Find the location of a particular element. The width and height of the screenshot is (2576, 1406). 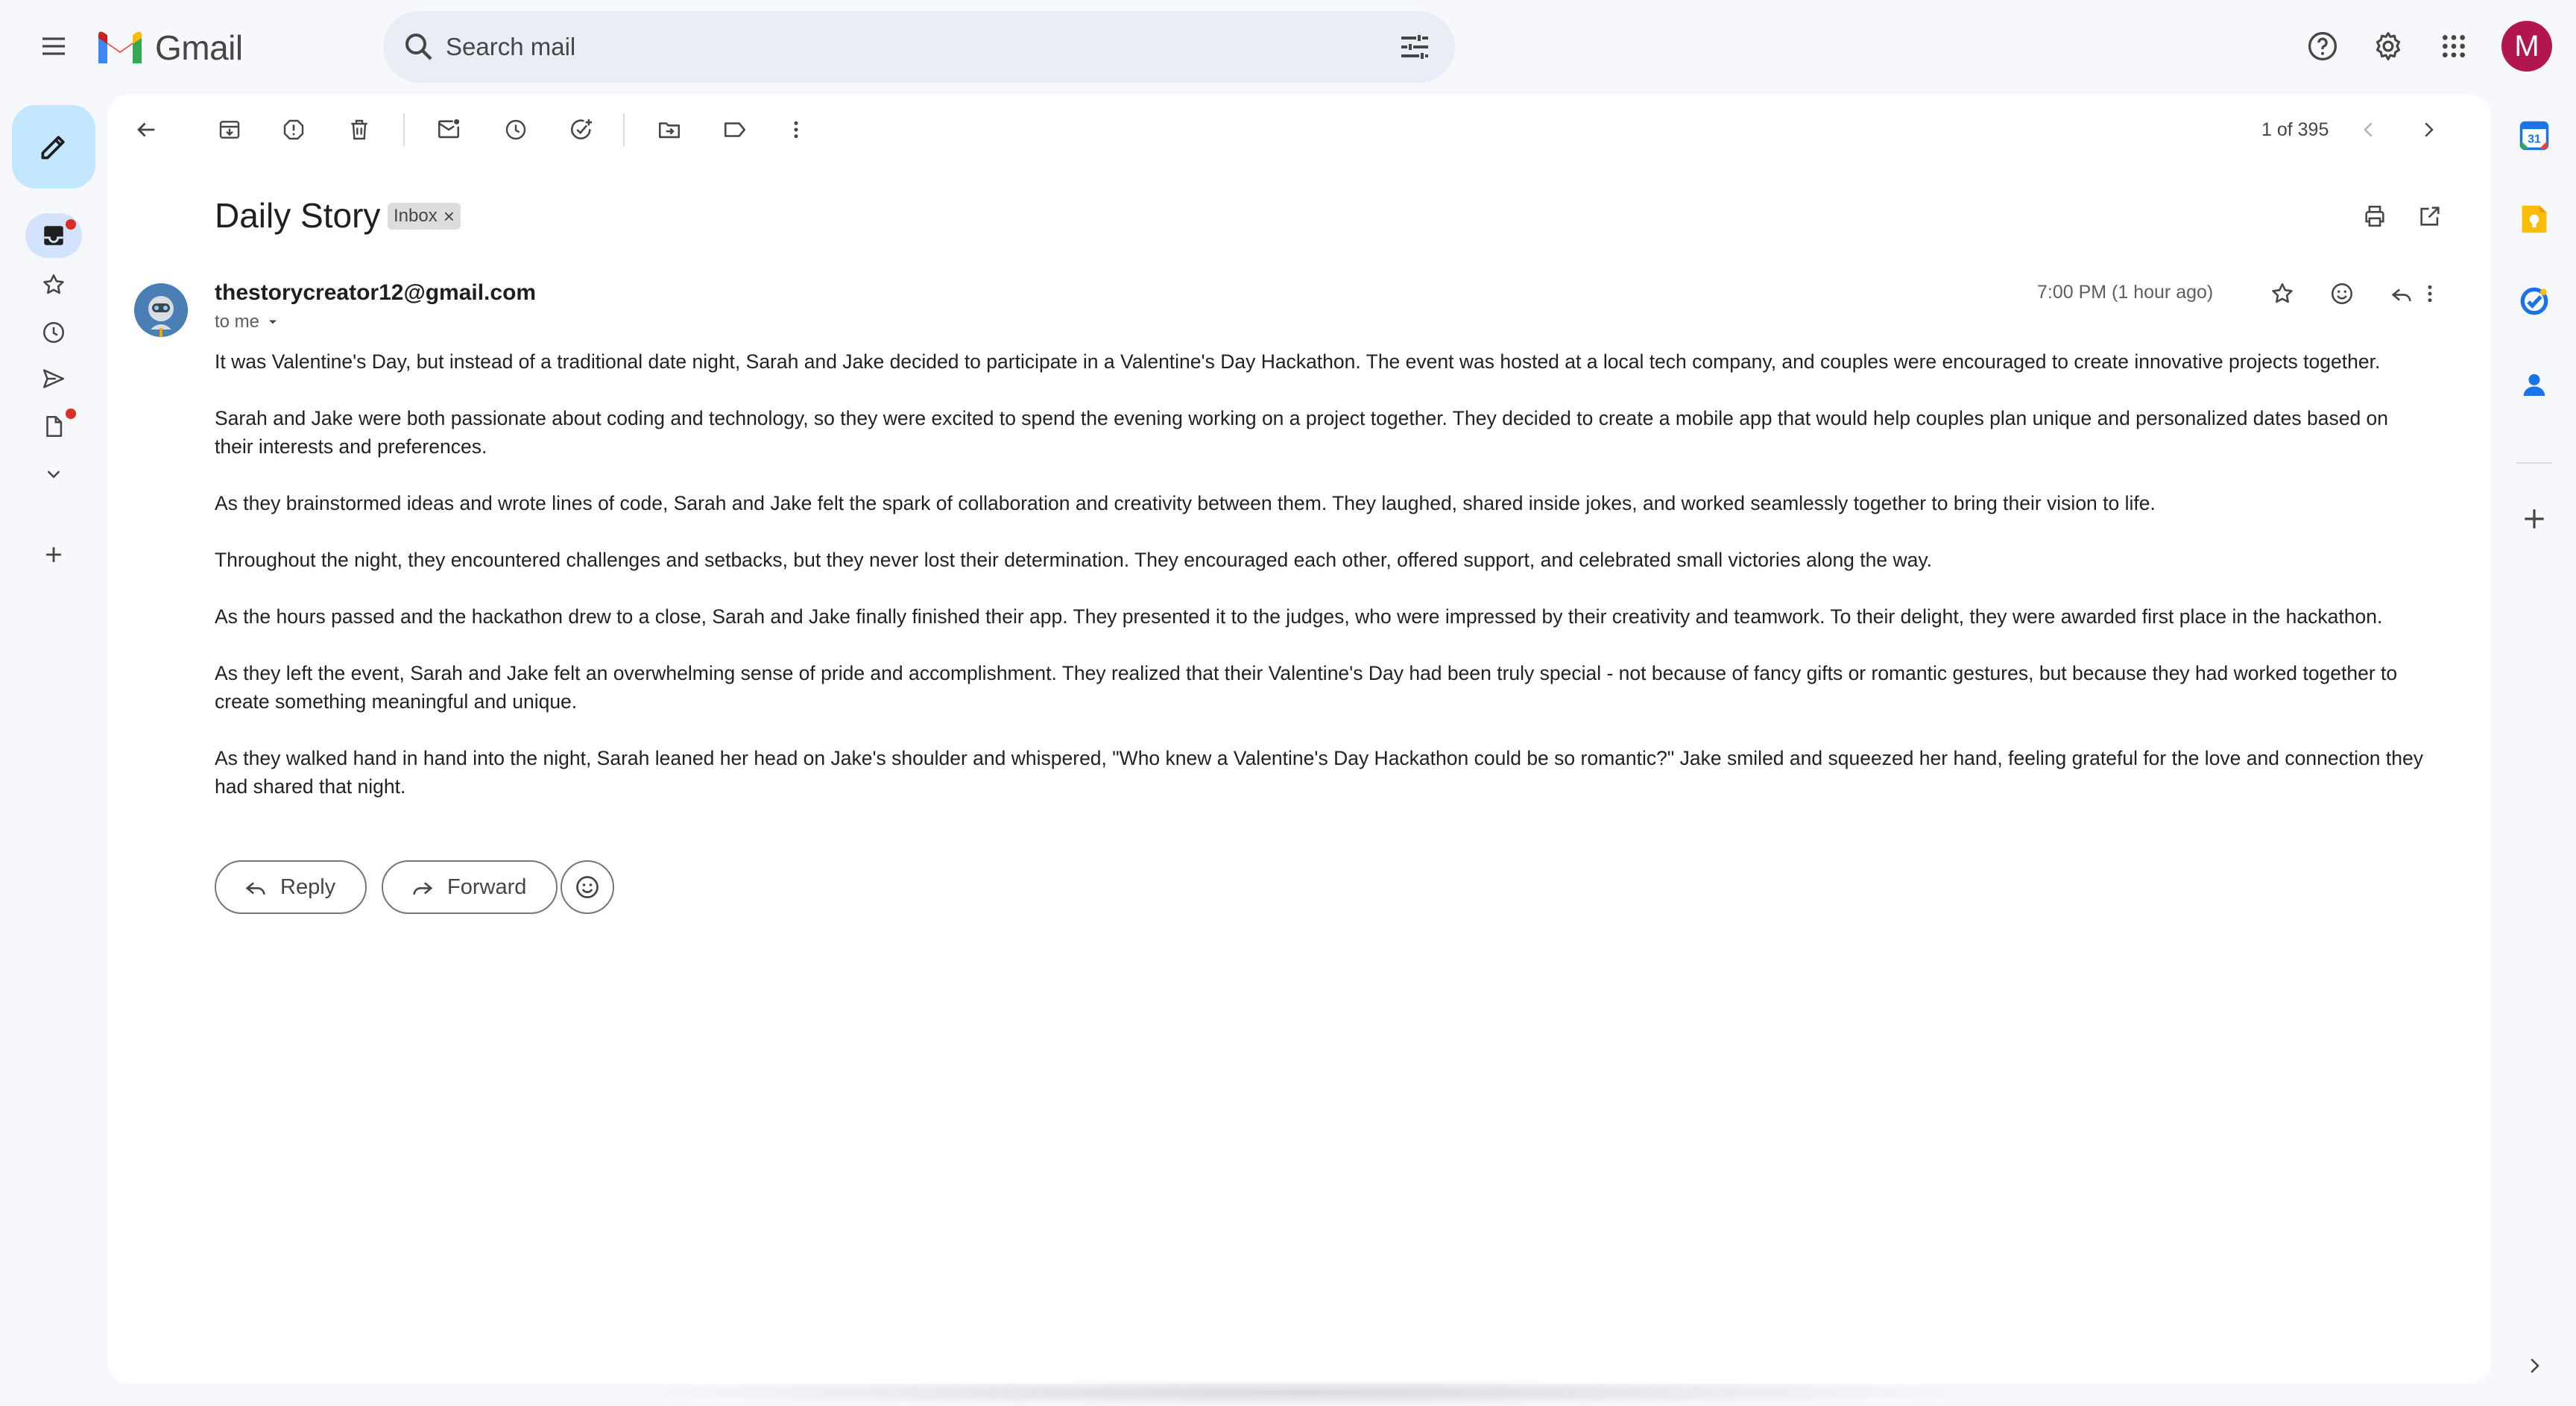

tasks-icon is located at coordinates (2534, 301).